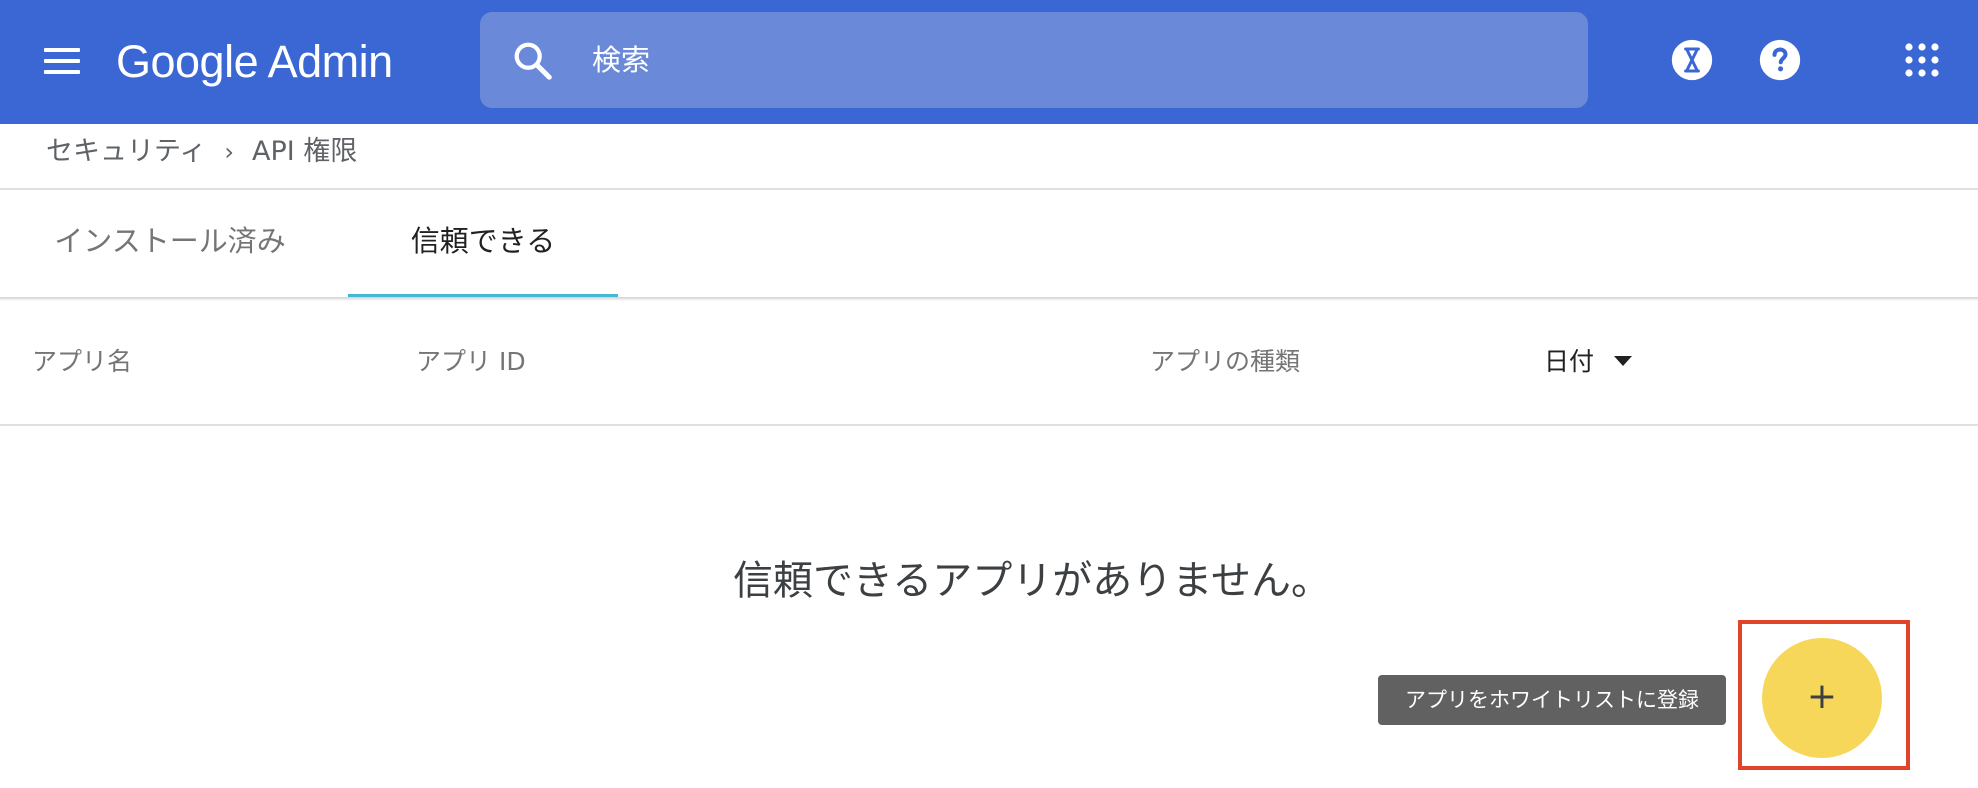 This screenshot has height=788, width=1978. Describe the element at coordinates (1623, 361) in the screenshot. I see `sort-descending-icon` at that location.